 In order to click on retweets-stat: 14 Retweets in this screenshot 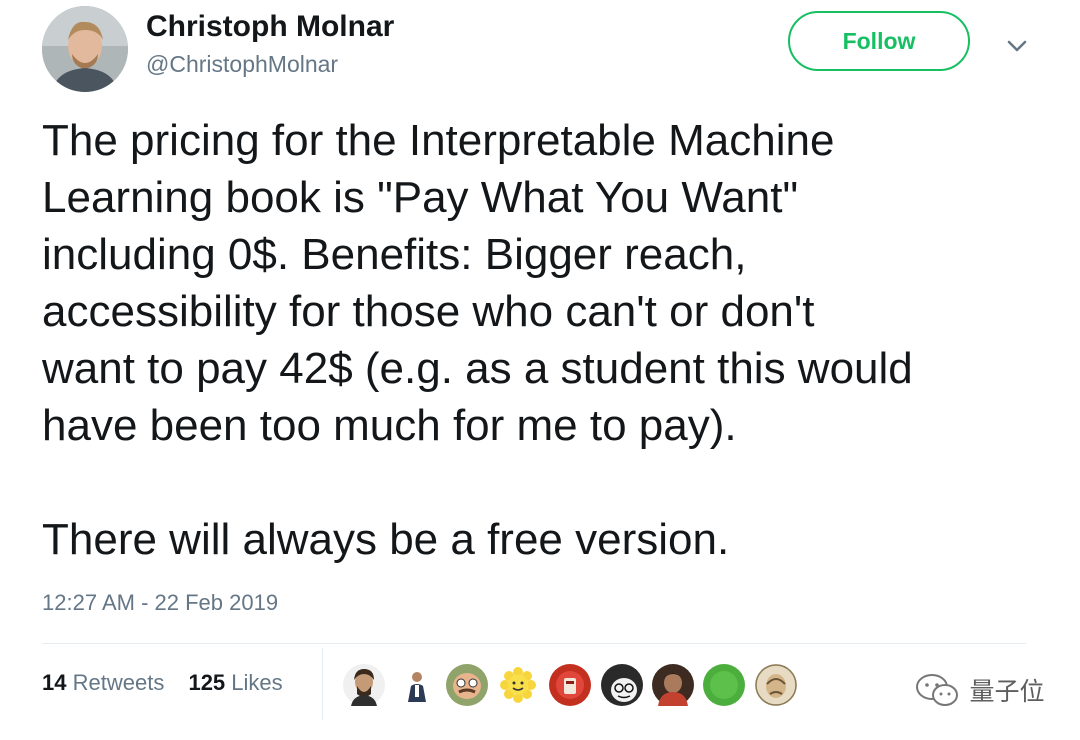, I will do `click(103, 683)`.